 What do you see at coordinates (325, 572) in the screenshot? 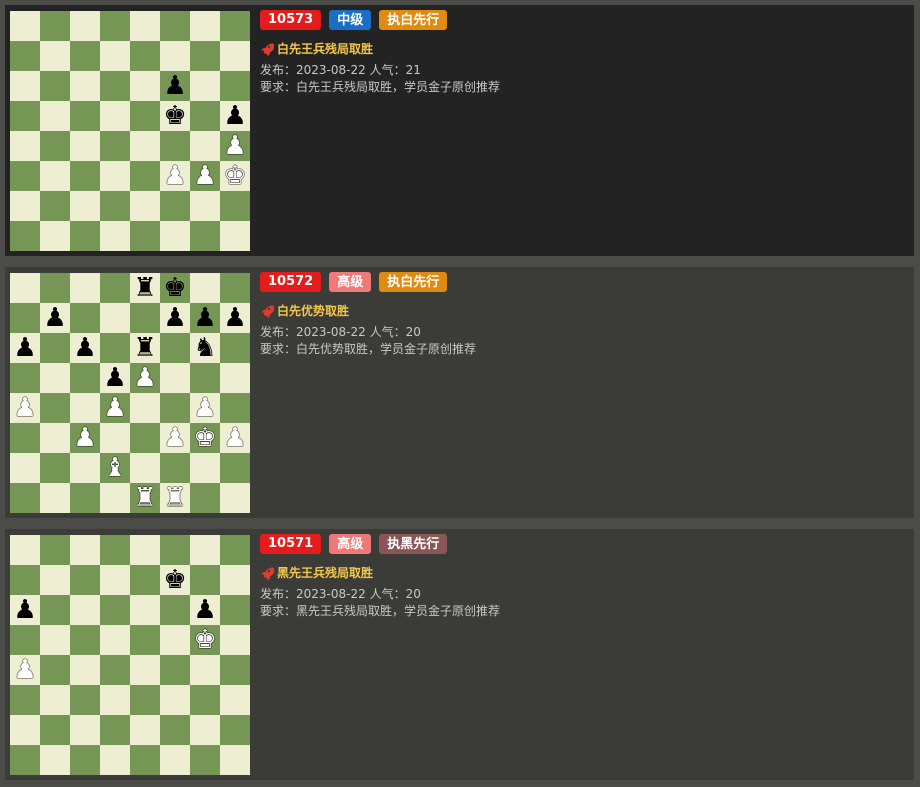
I see `puzzle-title-link: 黑先王兵残局取胜` at bounding box center [325, 572].